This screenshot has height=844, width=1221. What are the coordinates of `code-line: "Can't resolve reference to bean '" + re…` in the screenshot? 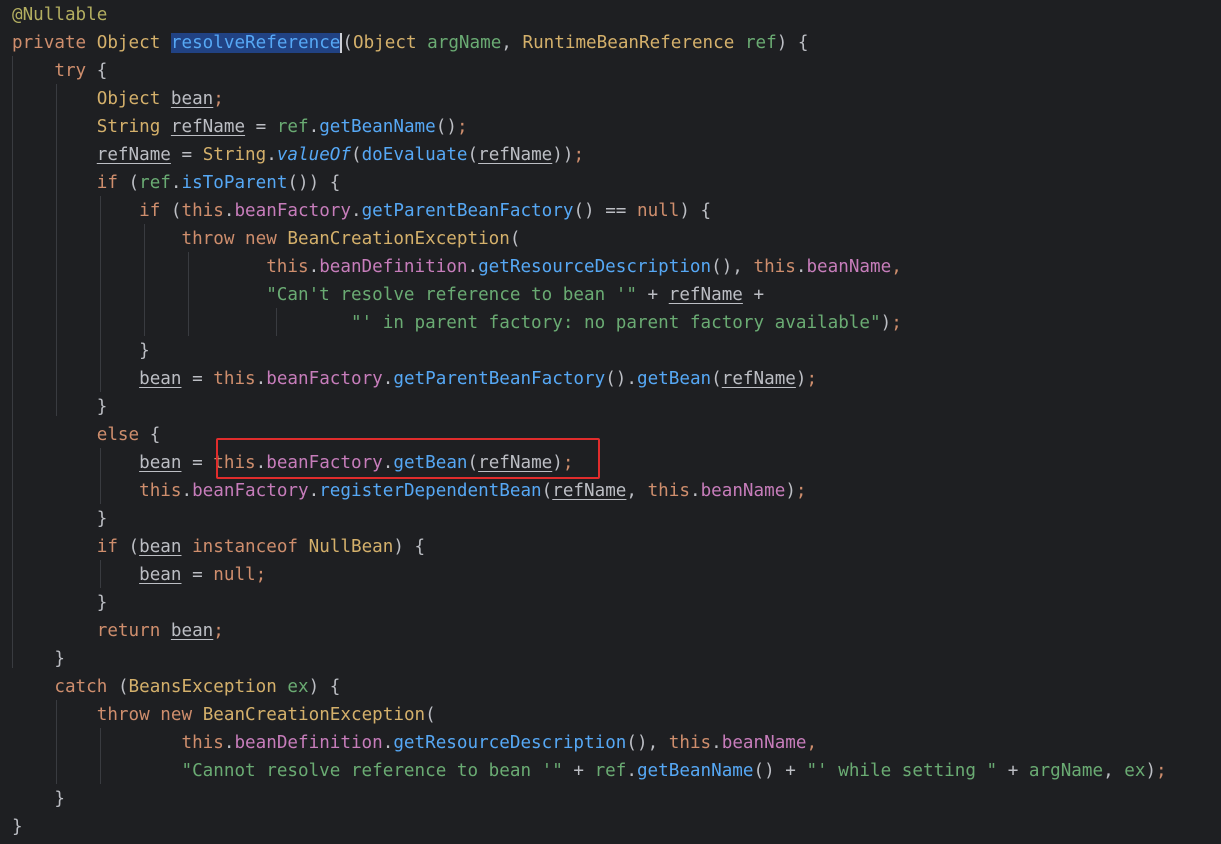 It's located at (388, 295).